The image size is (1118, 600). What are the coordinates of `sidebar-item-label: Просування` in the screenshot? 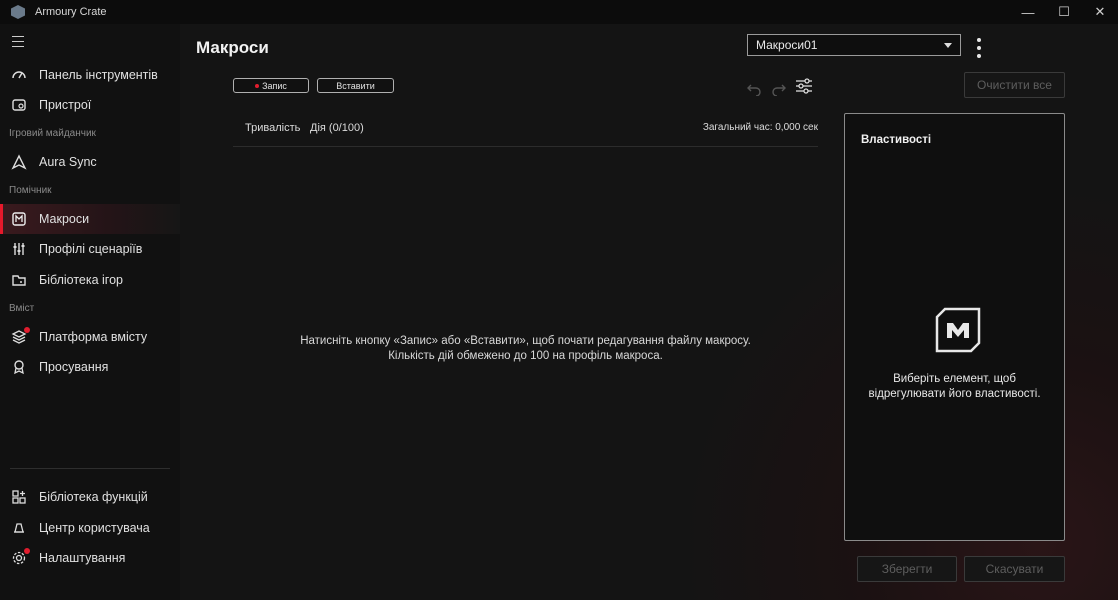 It's located at (74, 367).